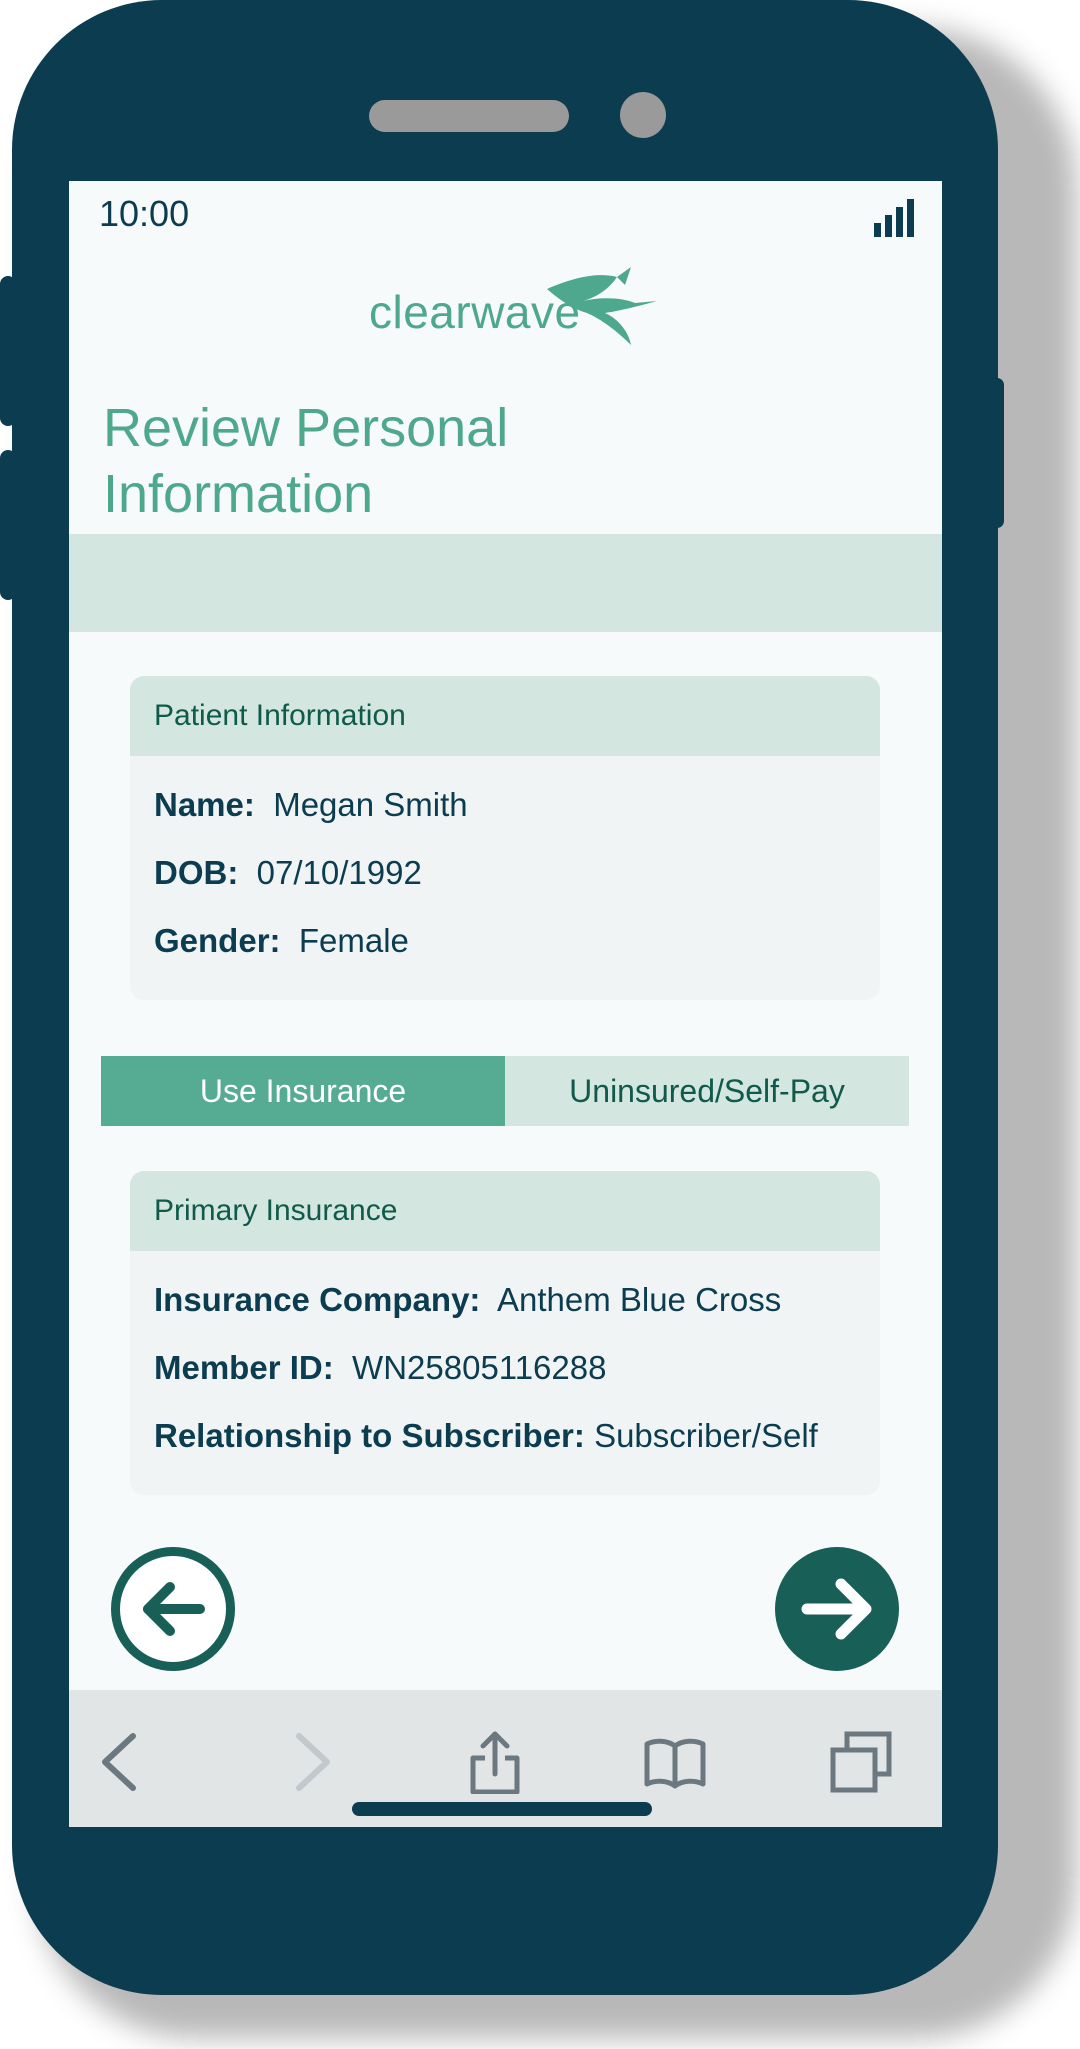 Image resolution: width=1080 pixels, height=2049 pixels. Describe the element at coordinates (997, 453) in the screenshot. I see `power-button` at that location.